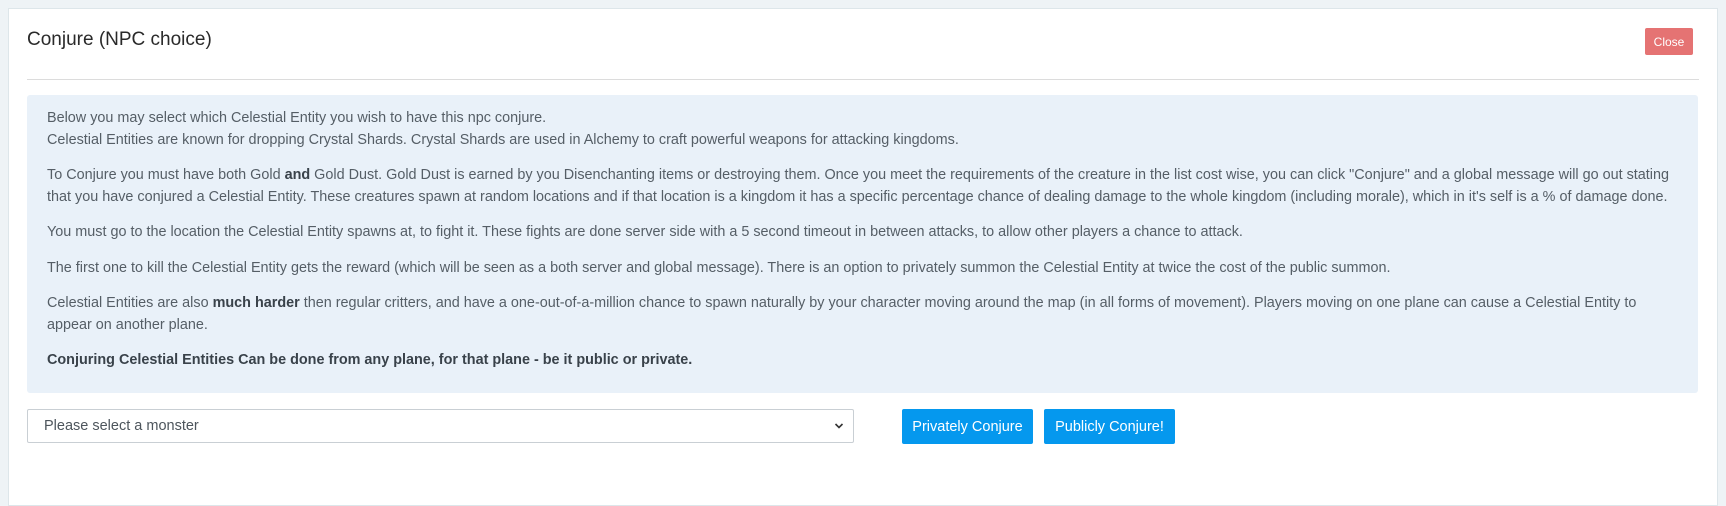 This screenshot has height=506, width=1726. Describe the element at coordinates (297, 175) in the screenshot. I see `info-bold-text: and` at that location.